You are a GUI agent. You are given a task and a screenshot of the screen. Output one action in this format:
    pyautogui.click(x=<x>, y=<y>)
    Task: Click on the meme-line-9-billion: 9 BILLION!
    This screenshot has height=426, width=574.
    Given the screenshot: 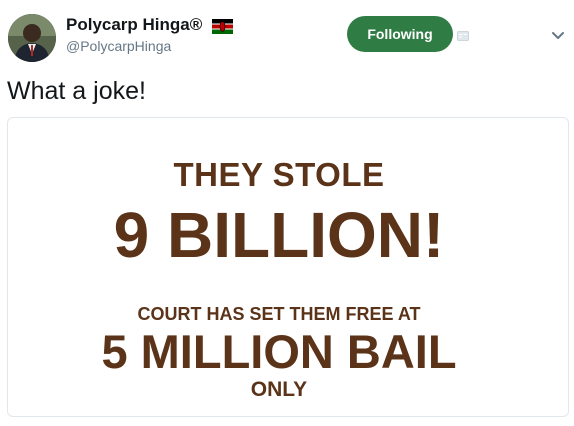 What is the action you would take?
    pyautogui.click(x=279, y=235)
    